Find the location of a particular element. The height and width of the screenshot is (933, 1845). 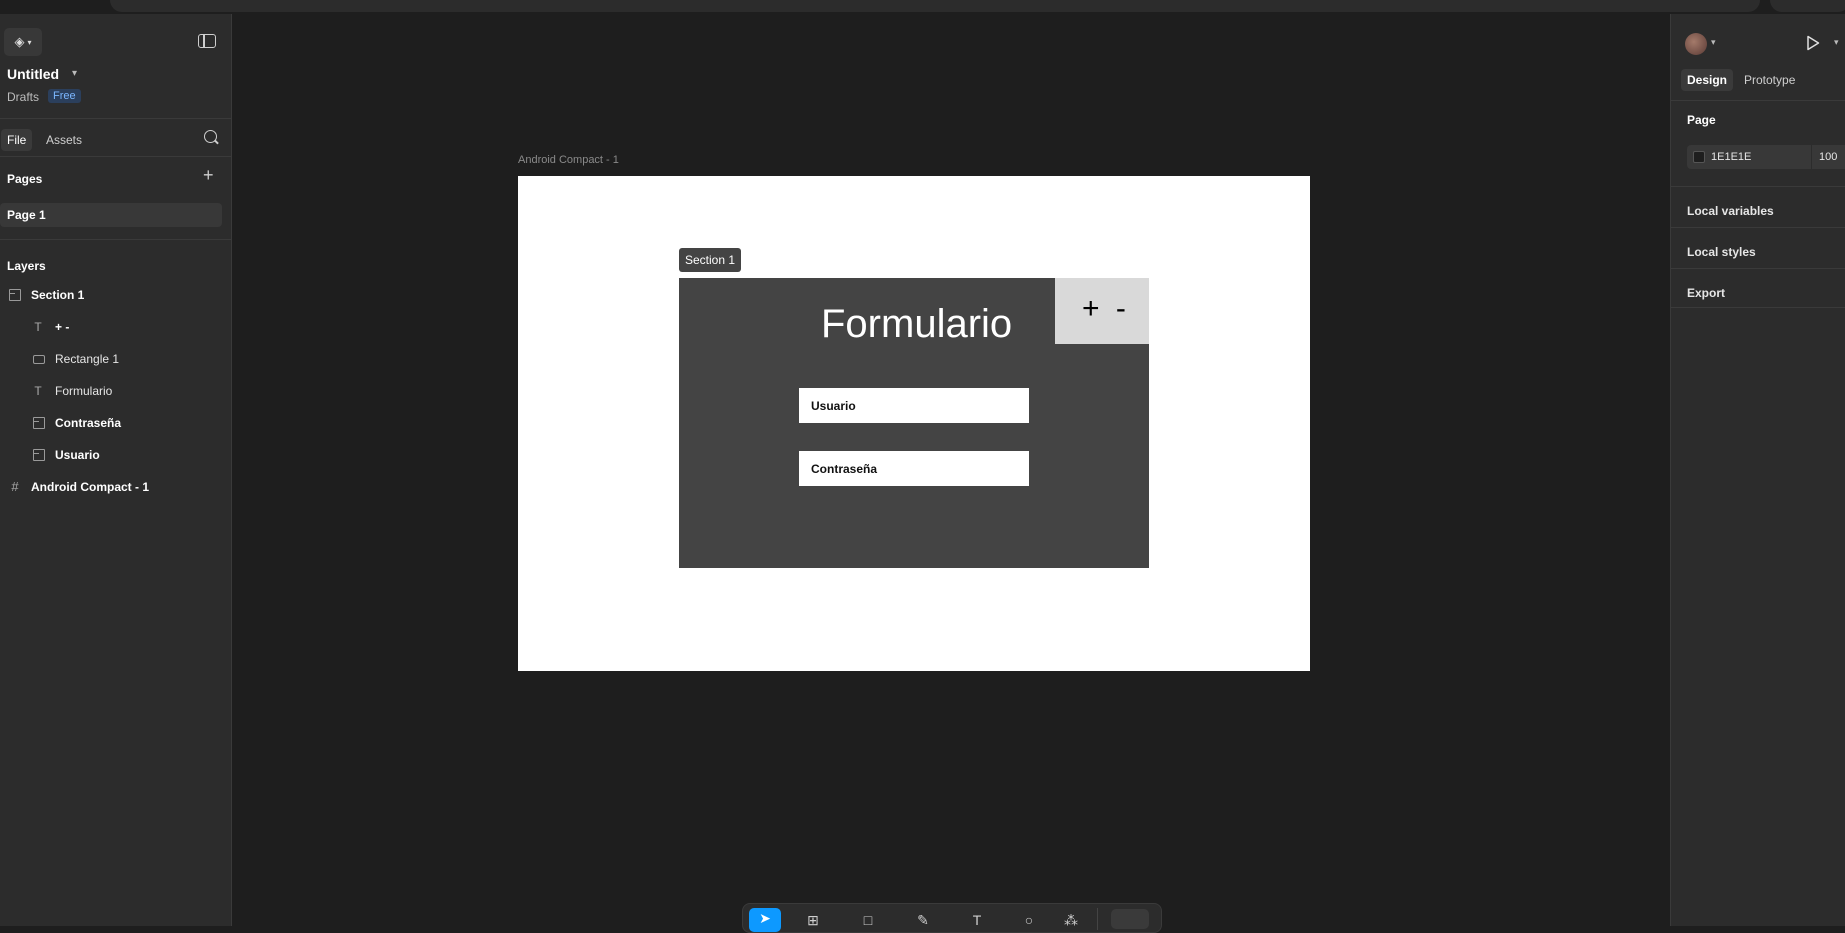

layer-label: Formulario is located at coordinates (84, 391).